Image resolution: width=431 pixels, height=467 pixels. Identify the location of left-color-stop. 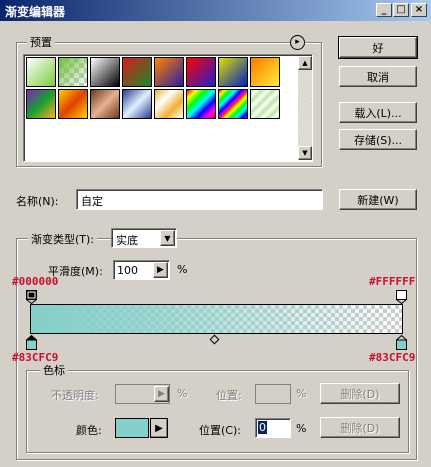
(31, 342).